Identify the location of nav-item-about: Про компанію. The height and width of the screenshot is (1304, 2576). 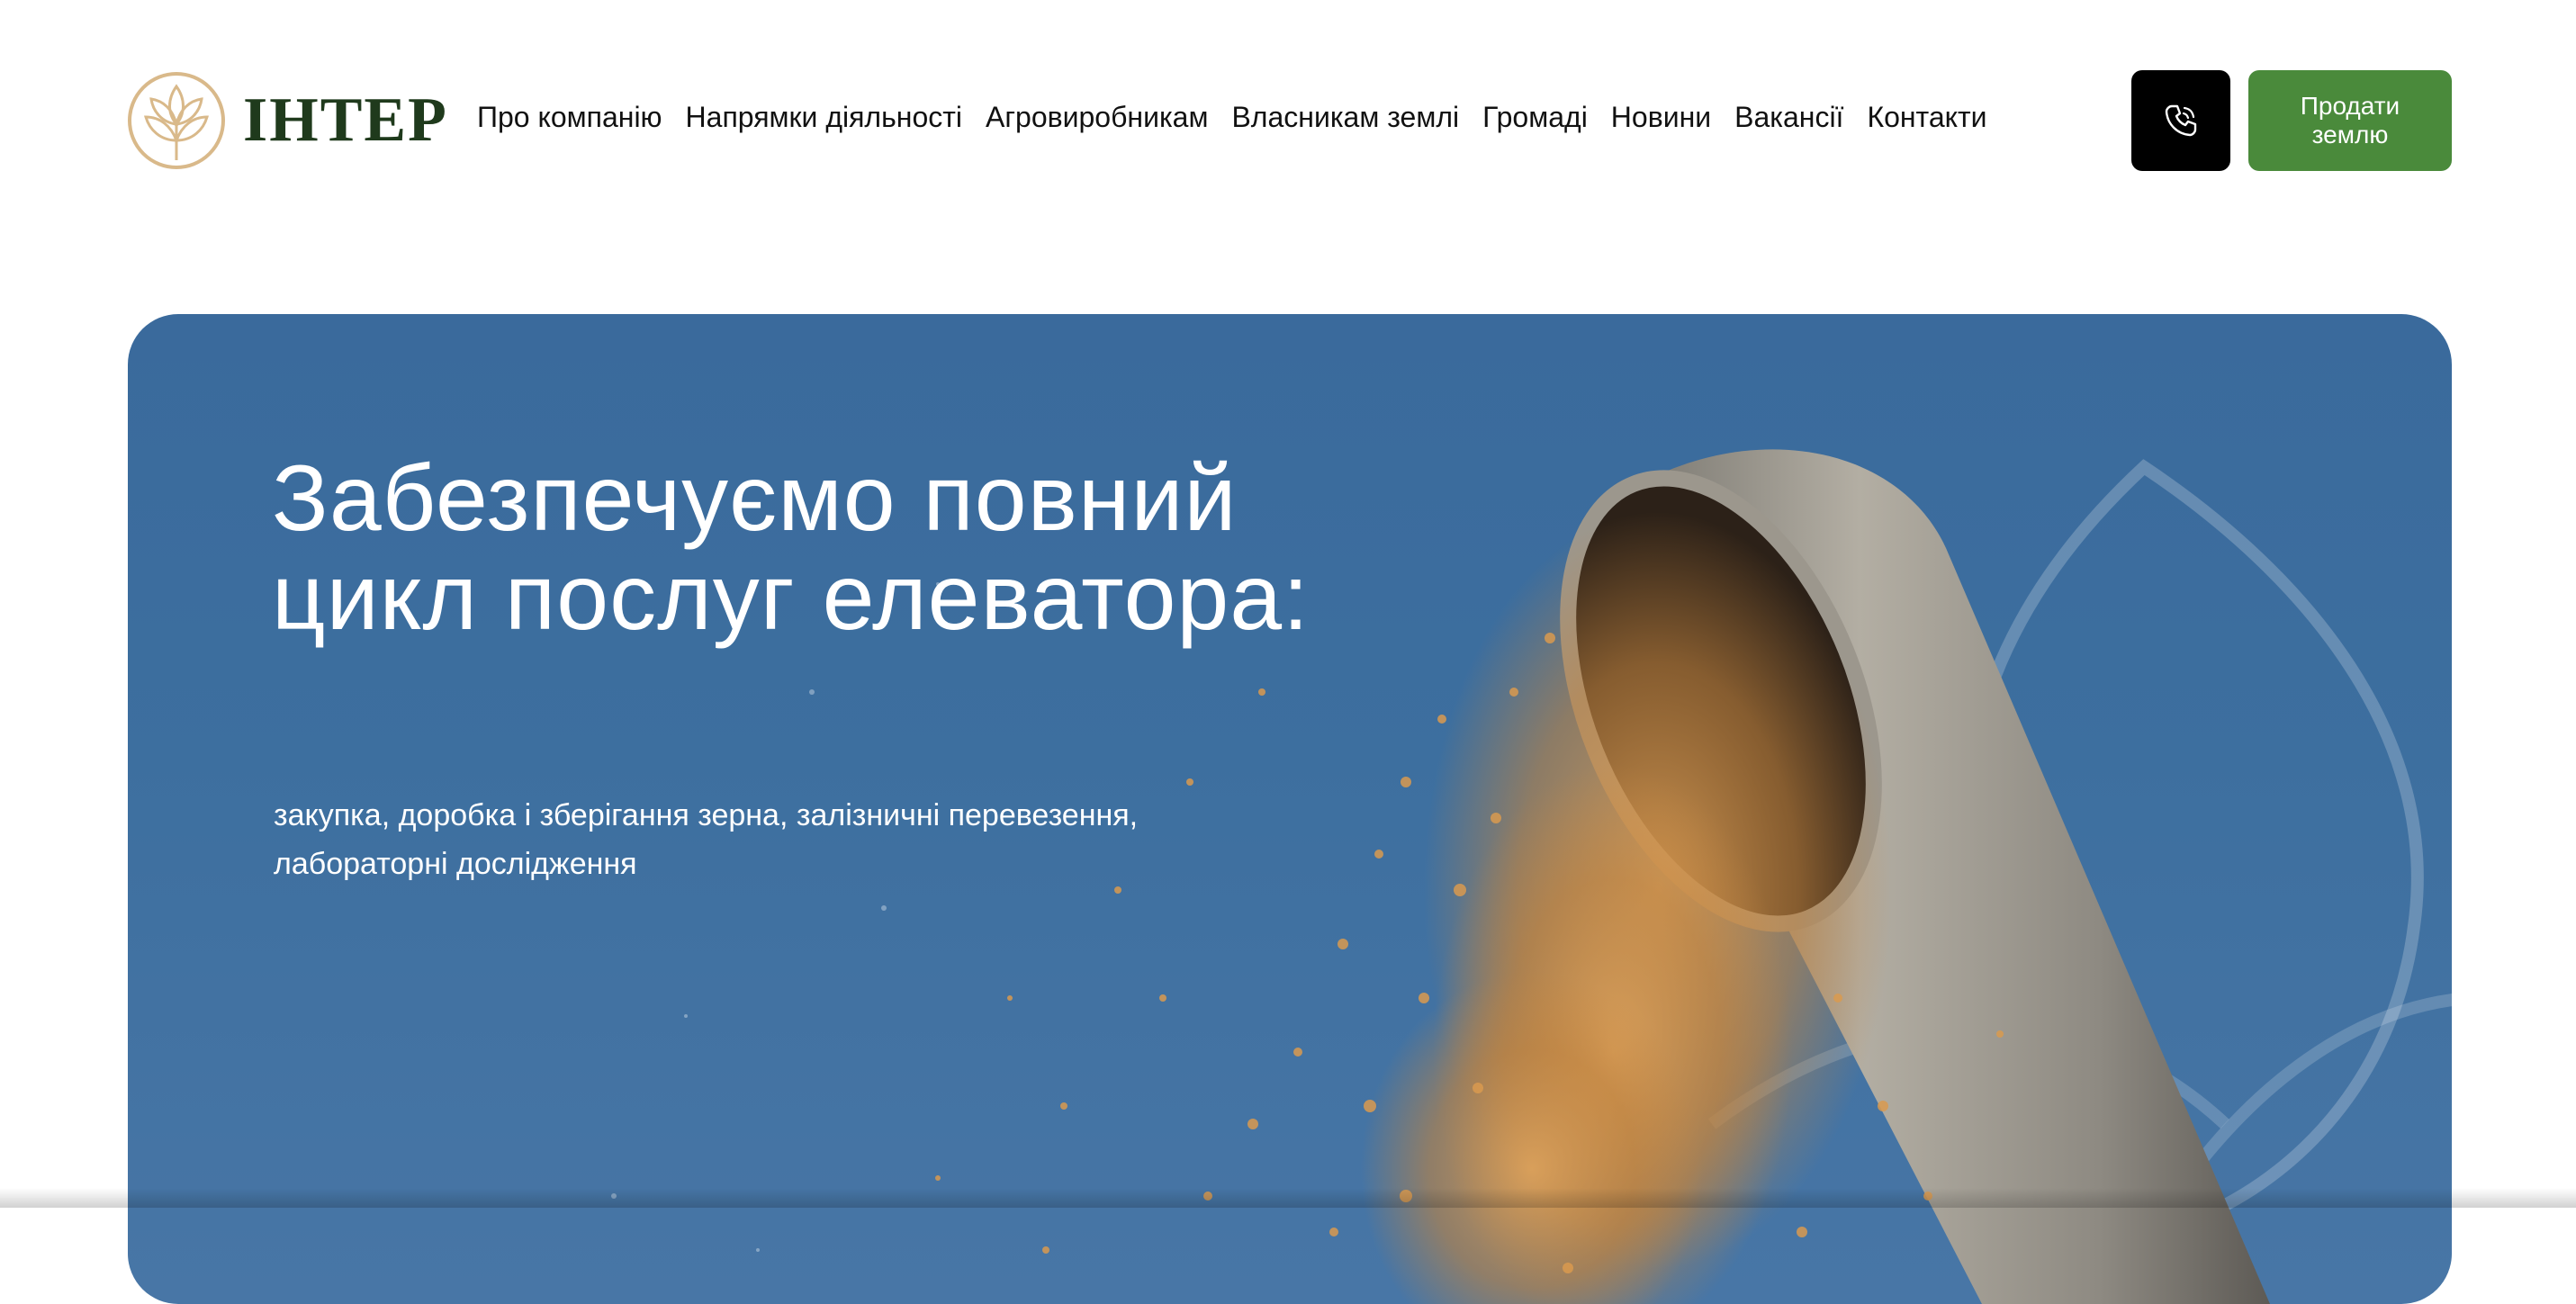
(569, 117).